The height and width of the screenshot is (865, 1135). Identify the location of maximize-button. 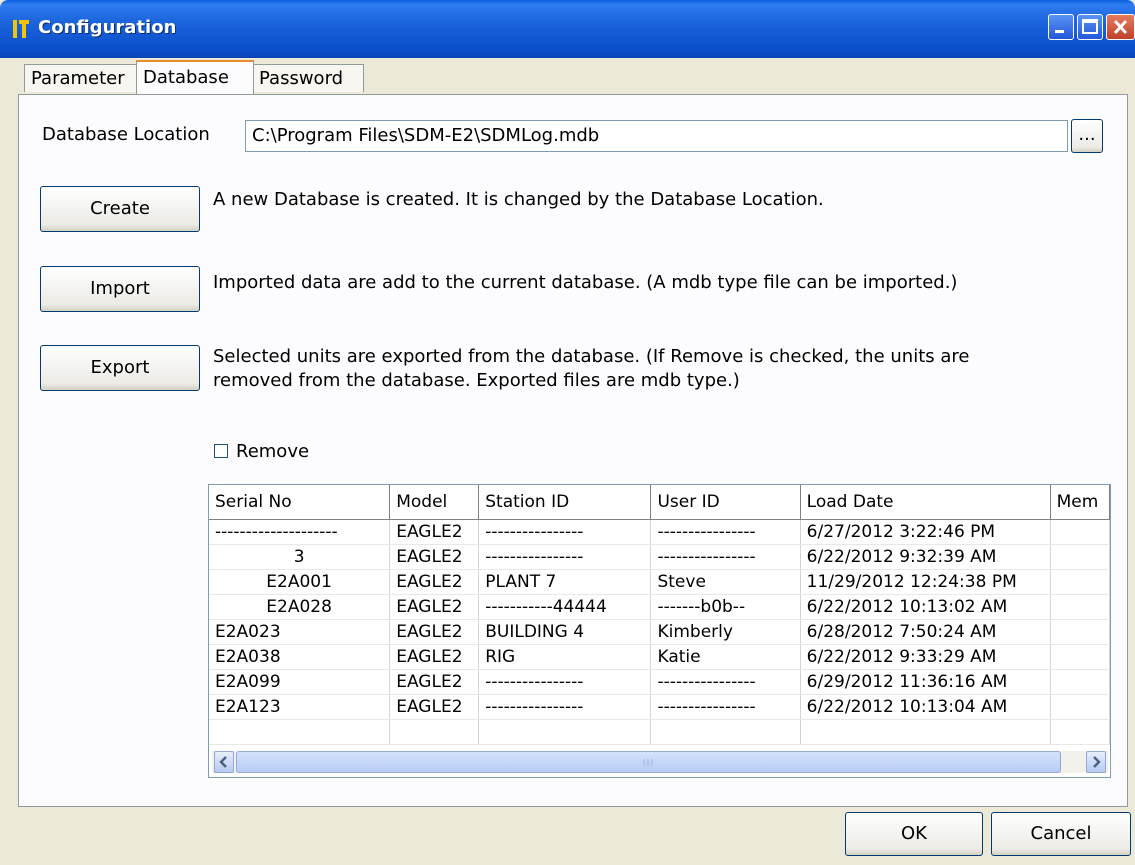
(1090, 27).